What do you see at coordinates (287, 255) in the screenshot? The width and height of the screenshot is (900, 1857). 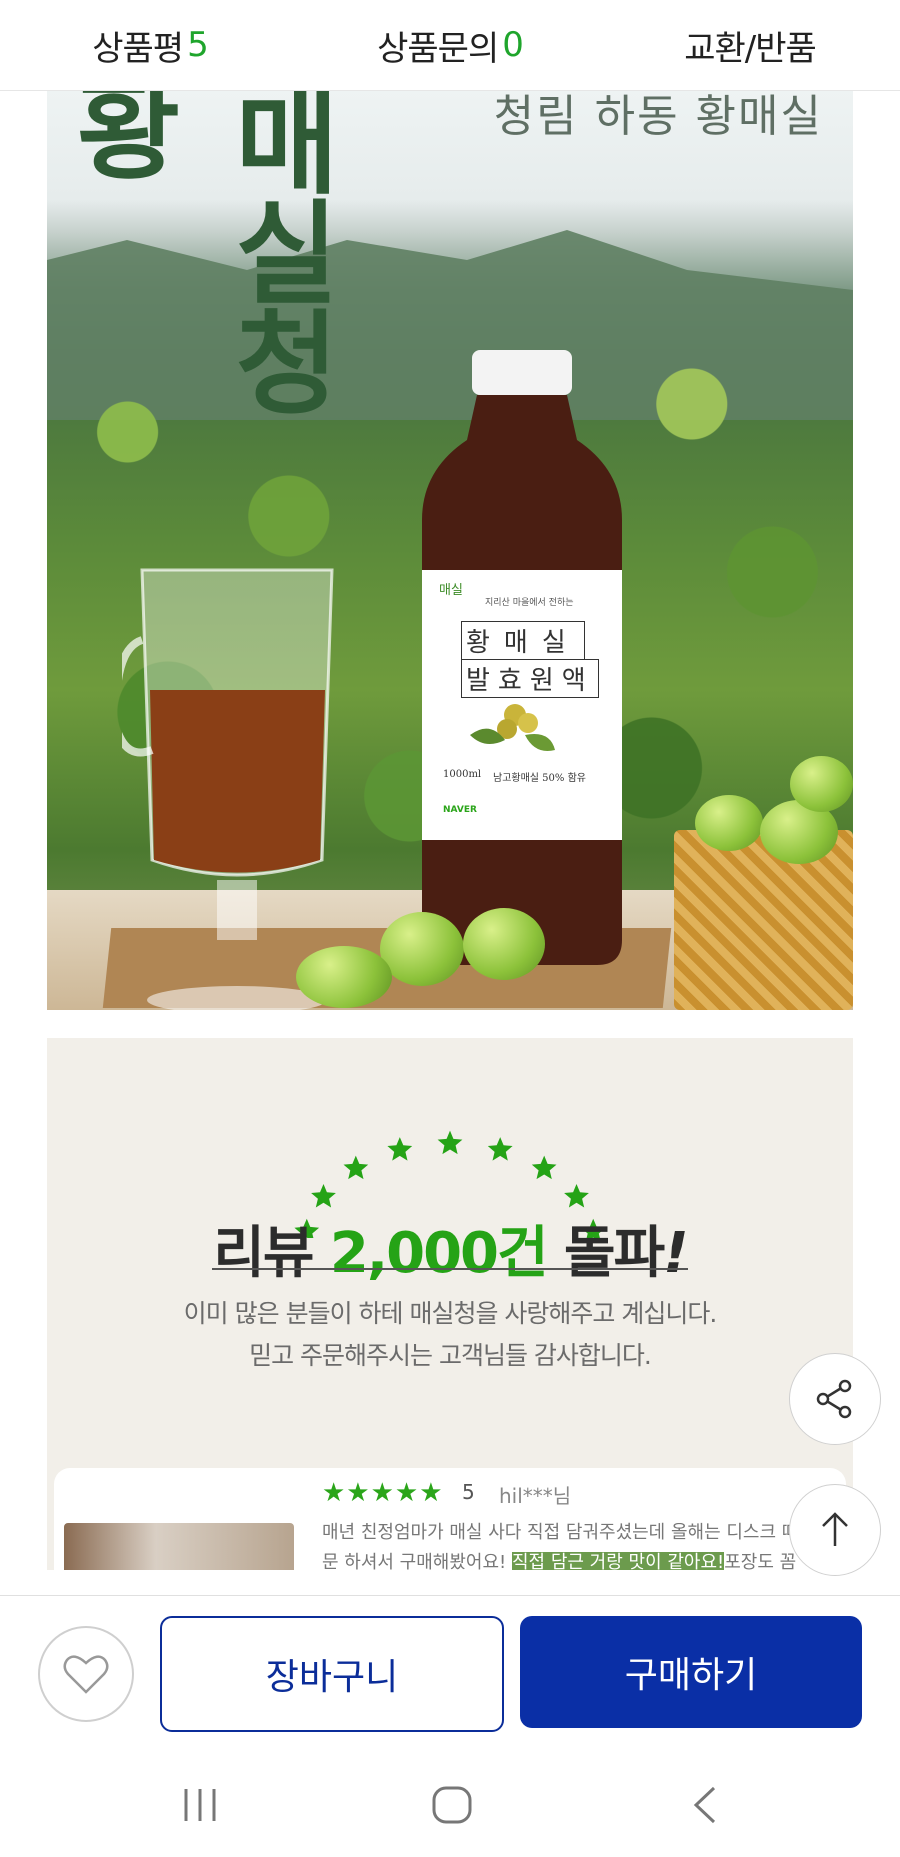 I see `title-char: 실` at bounding box center [287, 255].